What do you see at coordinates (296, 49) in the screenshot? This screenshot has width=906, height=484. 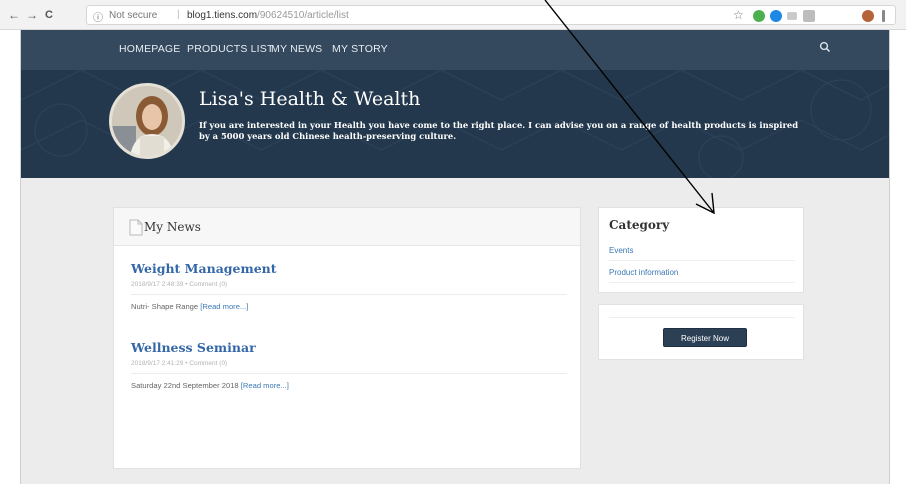 I see `nav-my-news: MY NEWS` at bounding box center [296, 49].